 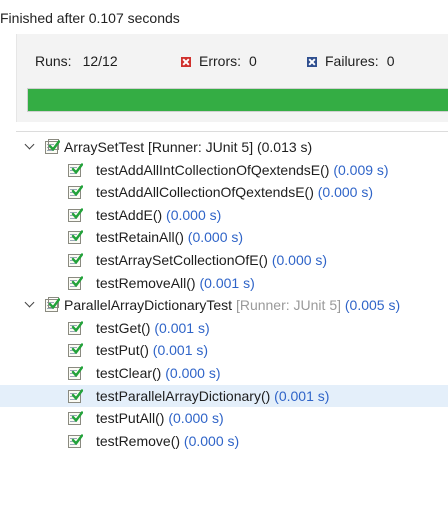 I want to click on tree-row-test: testParallelArrayDictionary() (0.001 s), so click(x=224, y=395).